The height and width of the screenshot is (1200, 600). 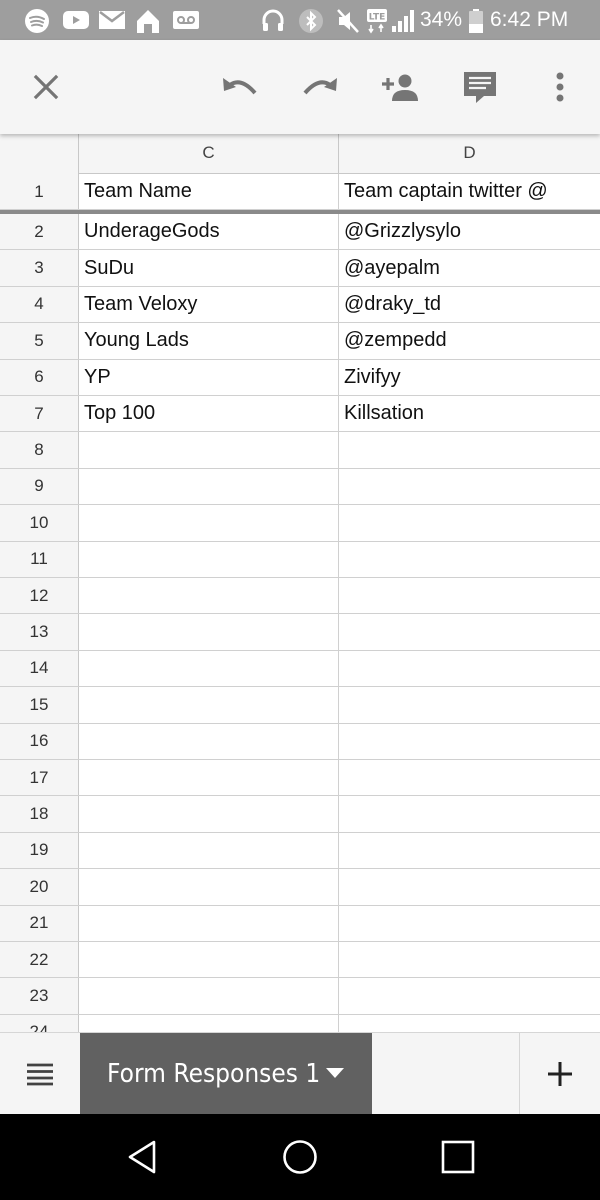 What do you see at coordinates (39, 232) in the screenshot?
I see `row-number: 2` at bounding box center [39, 232].